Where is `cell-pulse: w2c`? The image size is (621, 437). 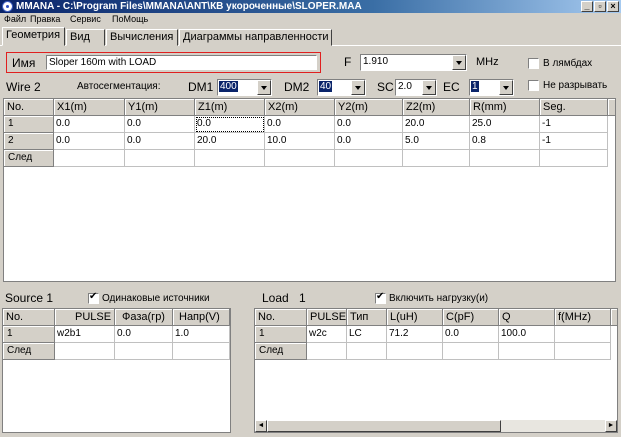 cell-pulse: w2c is located at coordinates (327, 334).